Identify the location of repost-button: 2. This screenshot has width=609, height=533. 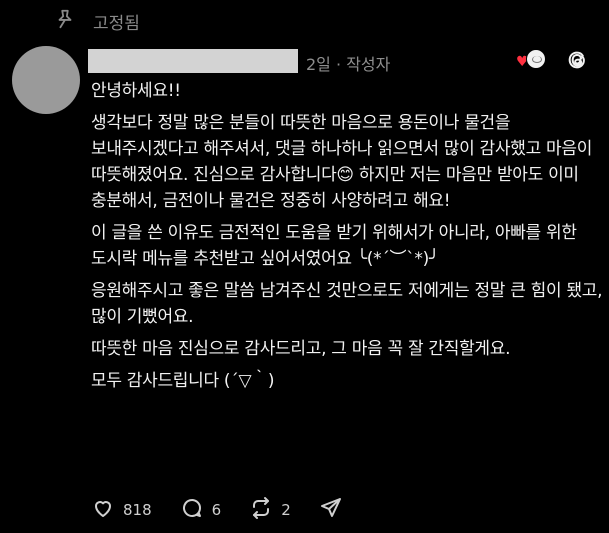
(270, 510).